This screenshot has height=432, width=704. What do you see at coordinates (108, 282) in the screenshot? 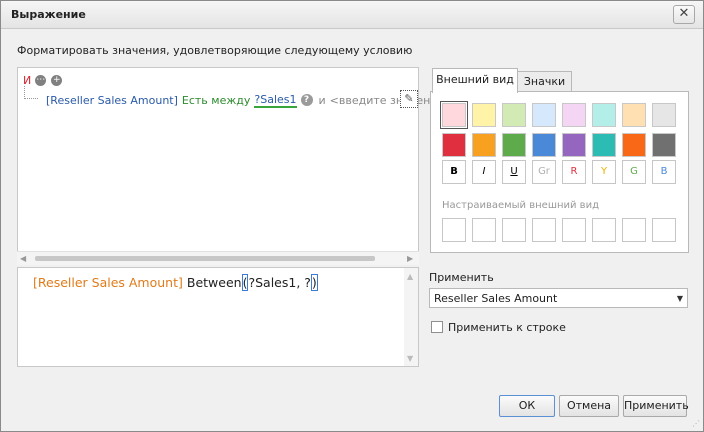
I see `expression-field: [Reseller Sales Amount]` at bounding box center [108, 282].